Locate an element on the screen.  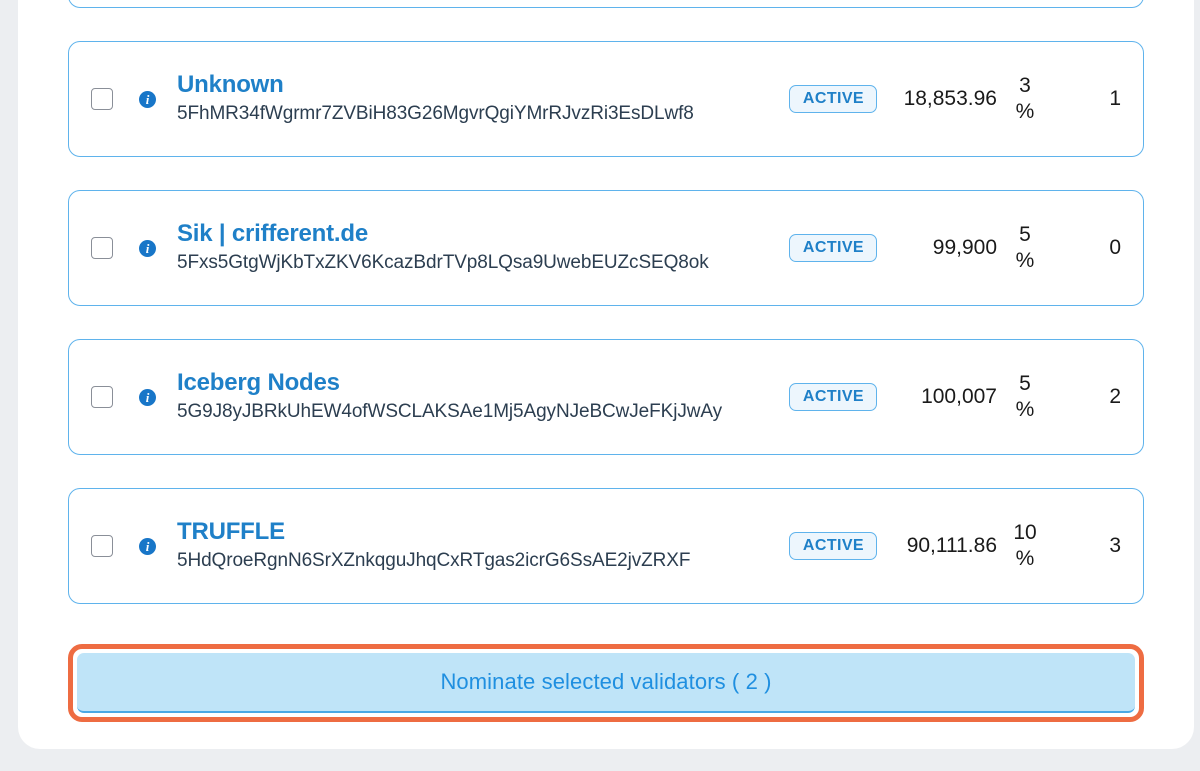
validator-name: TRUFFLE is located at coordinates (483, 532).